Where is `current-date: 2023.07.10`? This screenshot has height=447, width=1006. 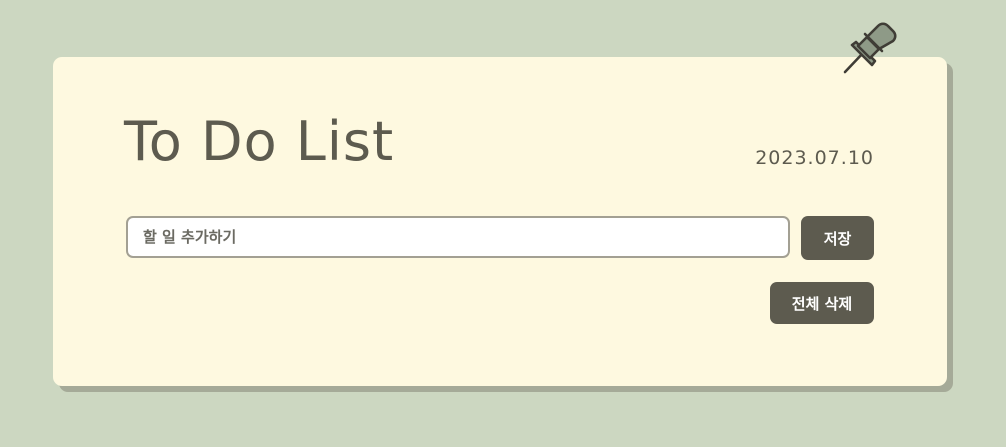 current-date: 2023.07.10 is located at coordinates (814, 158).